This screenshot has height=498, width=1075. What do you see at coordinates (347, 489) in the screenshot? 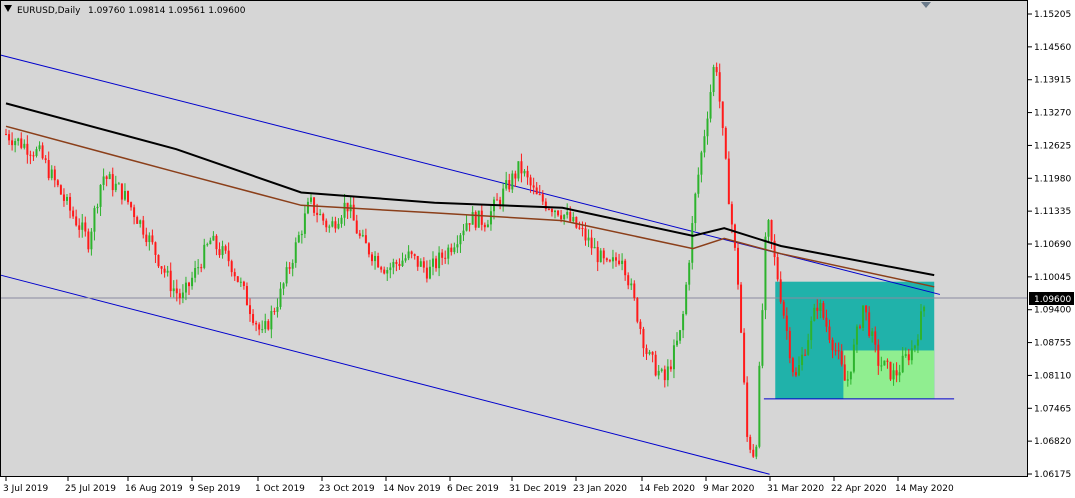
I see `time-tick-label: 23 Oct 2019` at bounding box center [347, 489].